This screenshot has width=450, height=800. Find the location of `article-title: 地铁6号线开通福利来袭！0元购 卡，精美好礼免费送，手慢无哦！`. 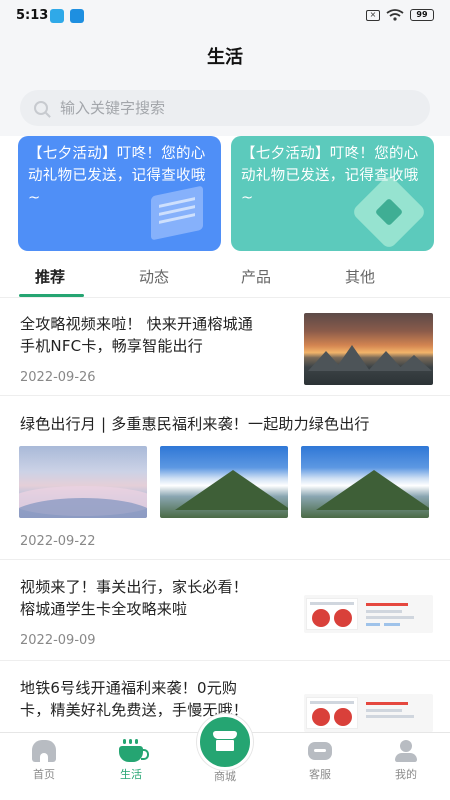

article-title: 地铁6号线开通福利来袭！0元购 卡，精美好礼免费送，手慢无哦！ is located at coordinates (134, 699).